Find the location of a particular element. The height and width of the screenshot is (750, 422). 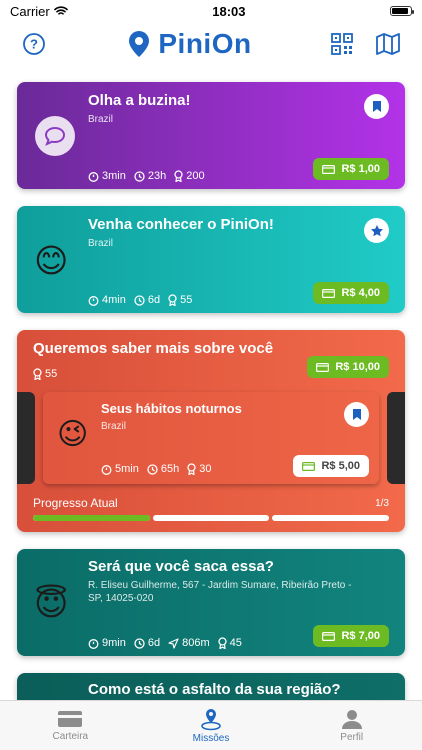

wifi-icon is located at coordinates (60, 10).